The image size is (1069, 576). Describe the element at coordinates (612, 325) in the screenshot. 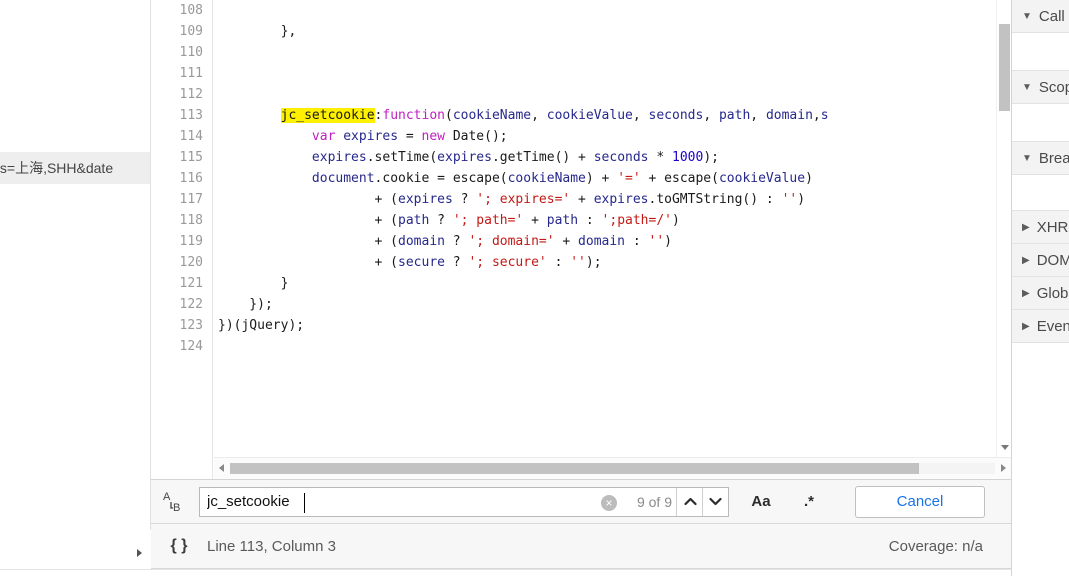

I see `code-line: })(jQuery);` at that location.